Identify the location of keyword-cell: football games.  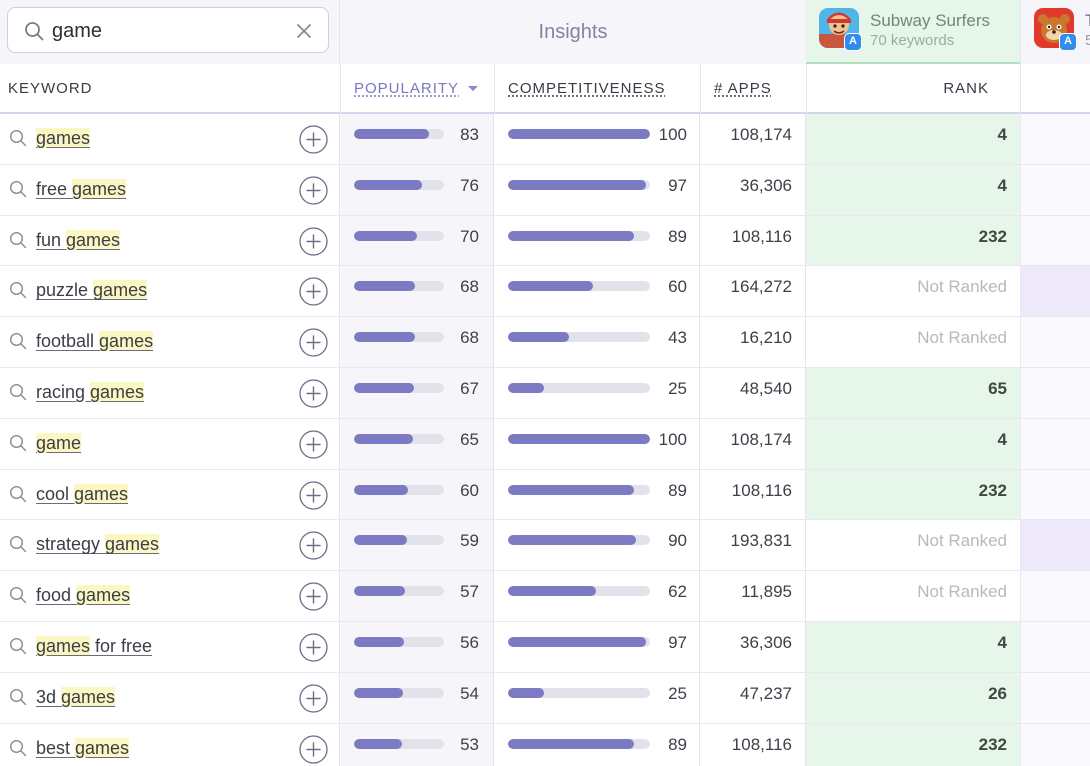
(170, 342).